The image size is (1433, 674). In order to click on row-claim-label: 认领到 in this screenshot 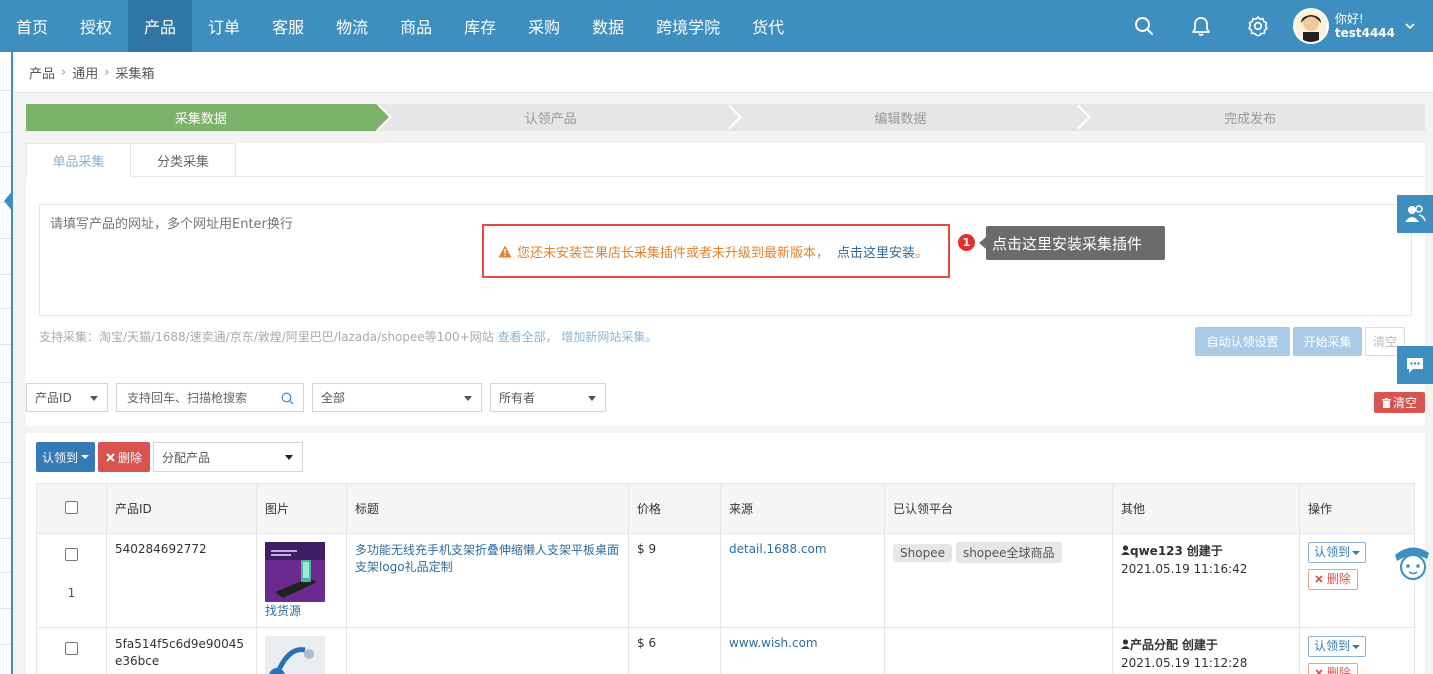, I will do `click(1332, 646)`.